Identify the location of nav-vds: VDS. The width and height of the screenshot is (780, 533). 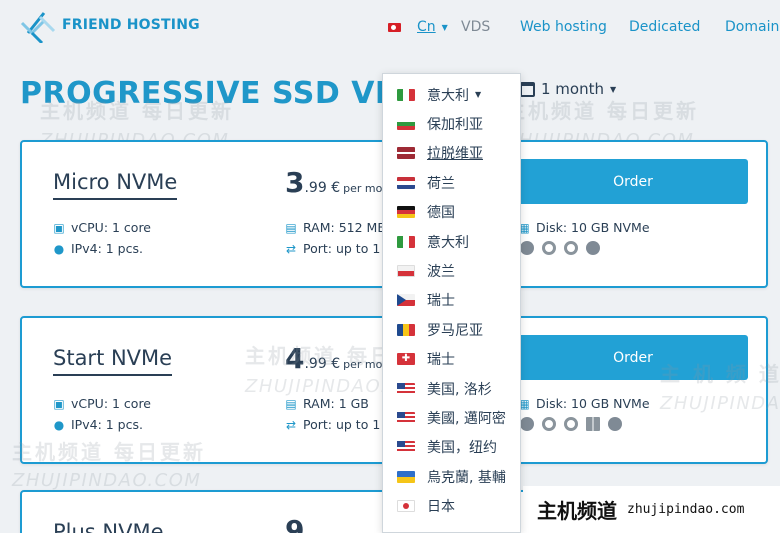
(475, 27).